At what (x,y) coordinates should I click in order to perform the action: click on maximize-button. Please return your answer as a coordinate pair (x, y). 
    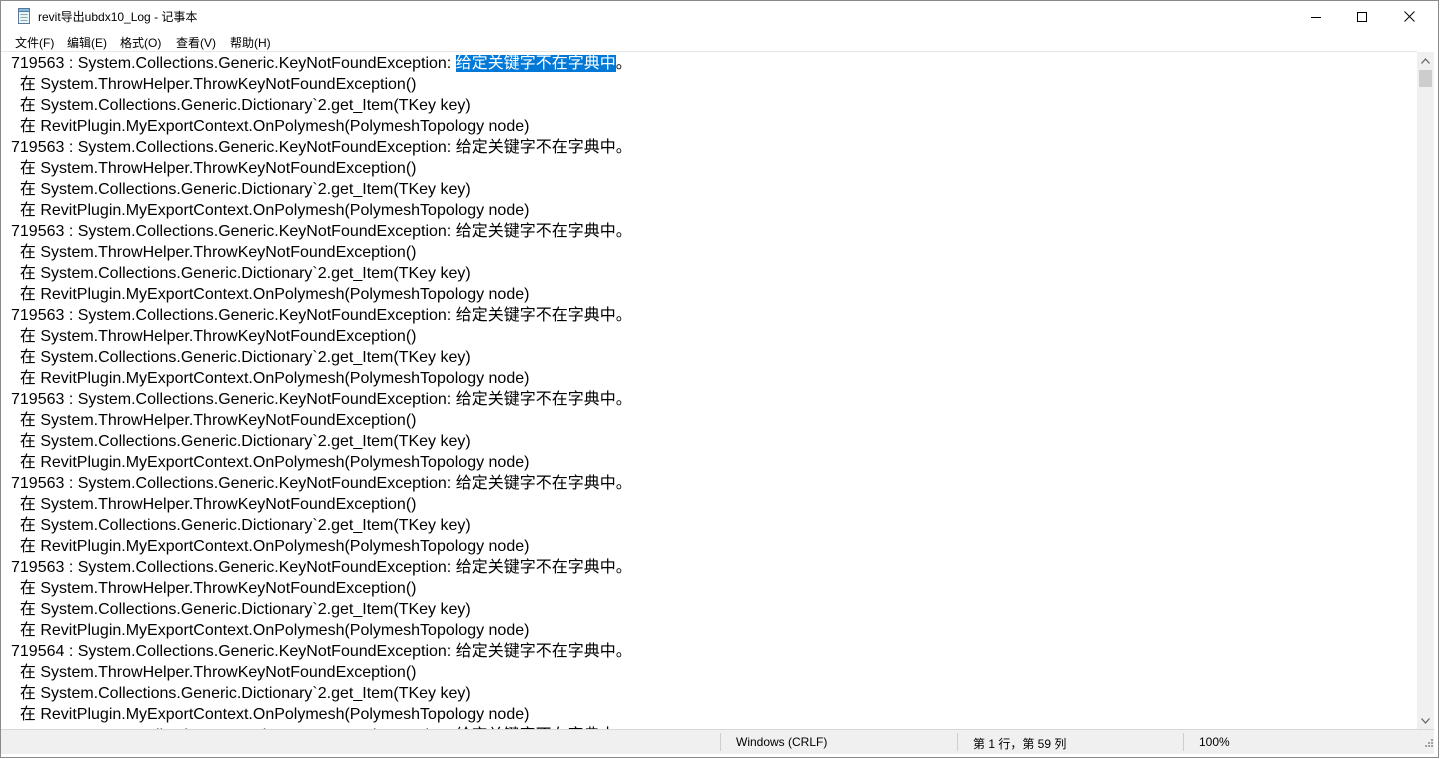
    Looking at the image, I should click on (1362, 16).